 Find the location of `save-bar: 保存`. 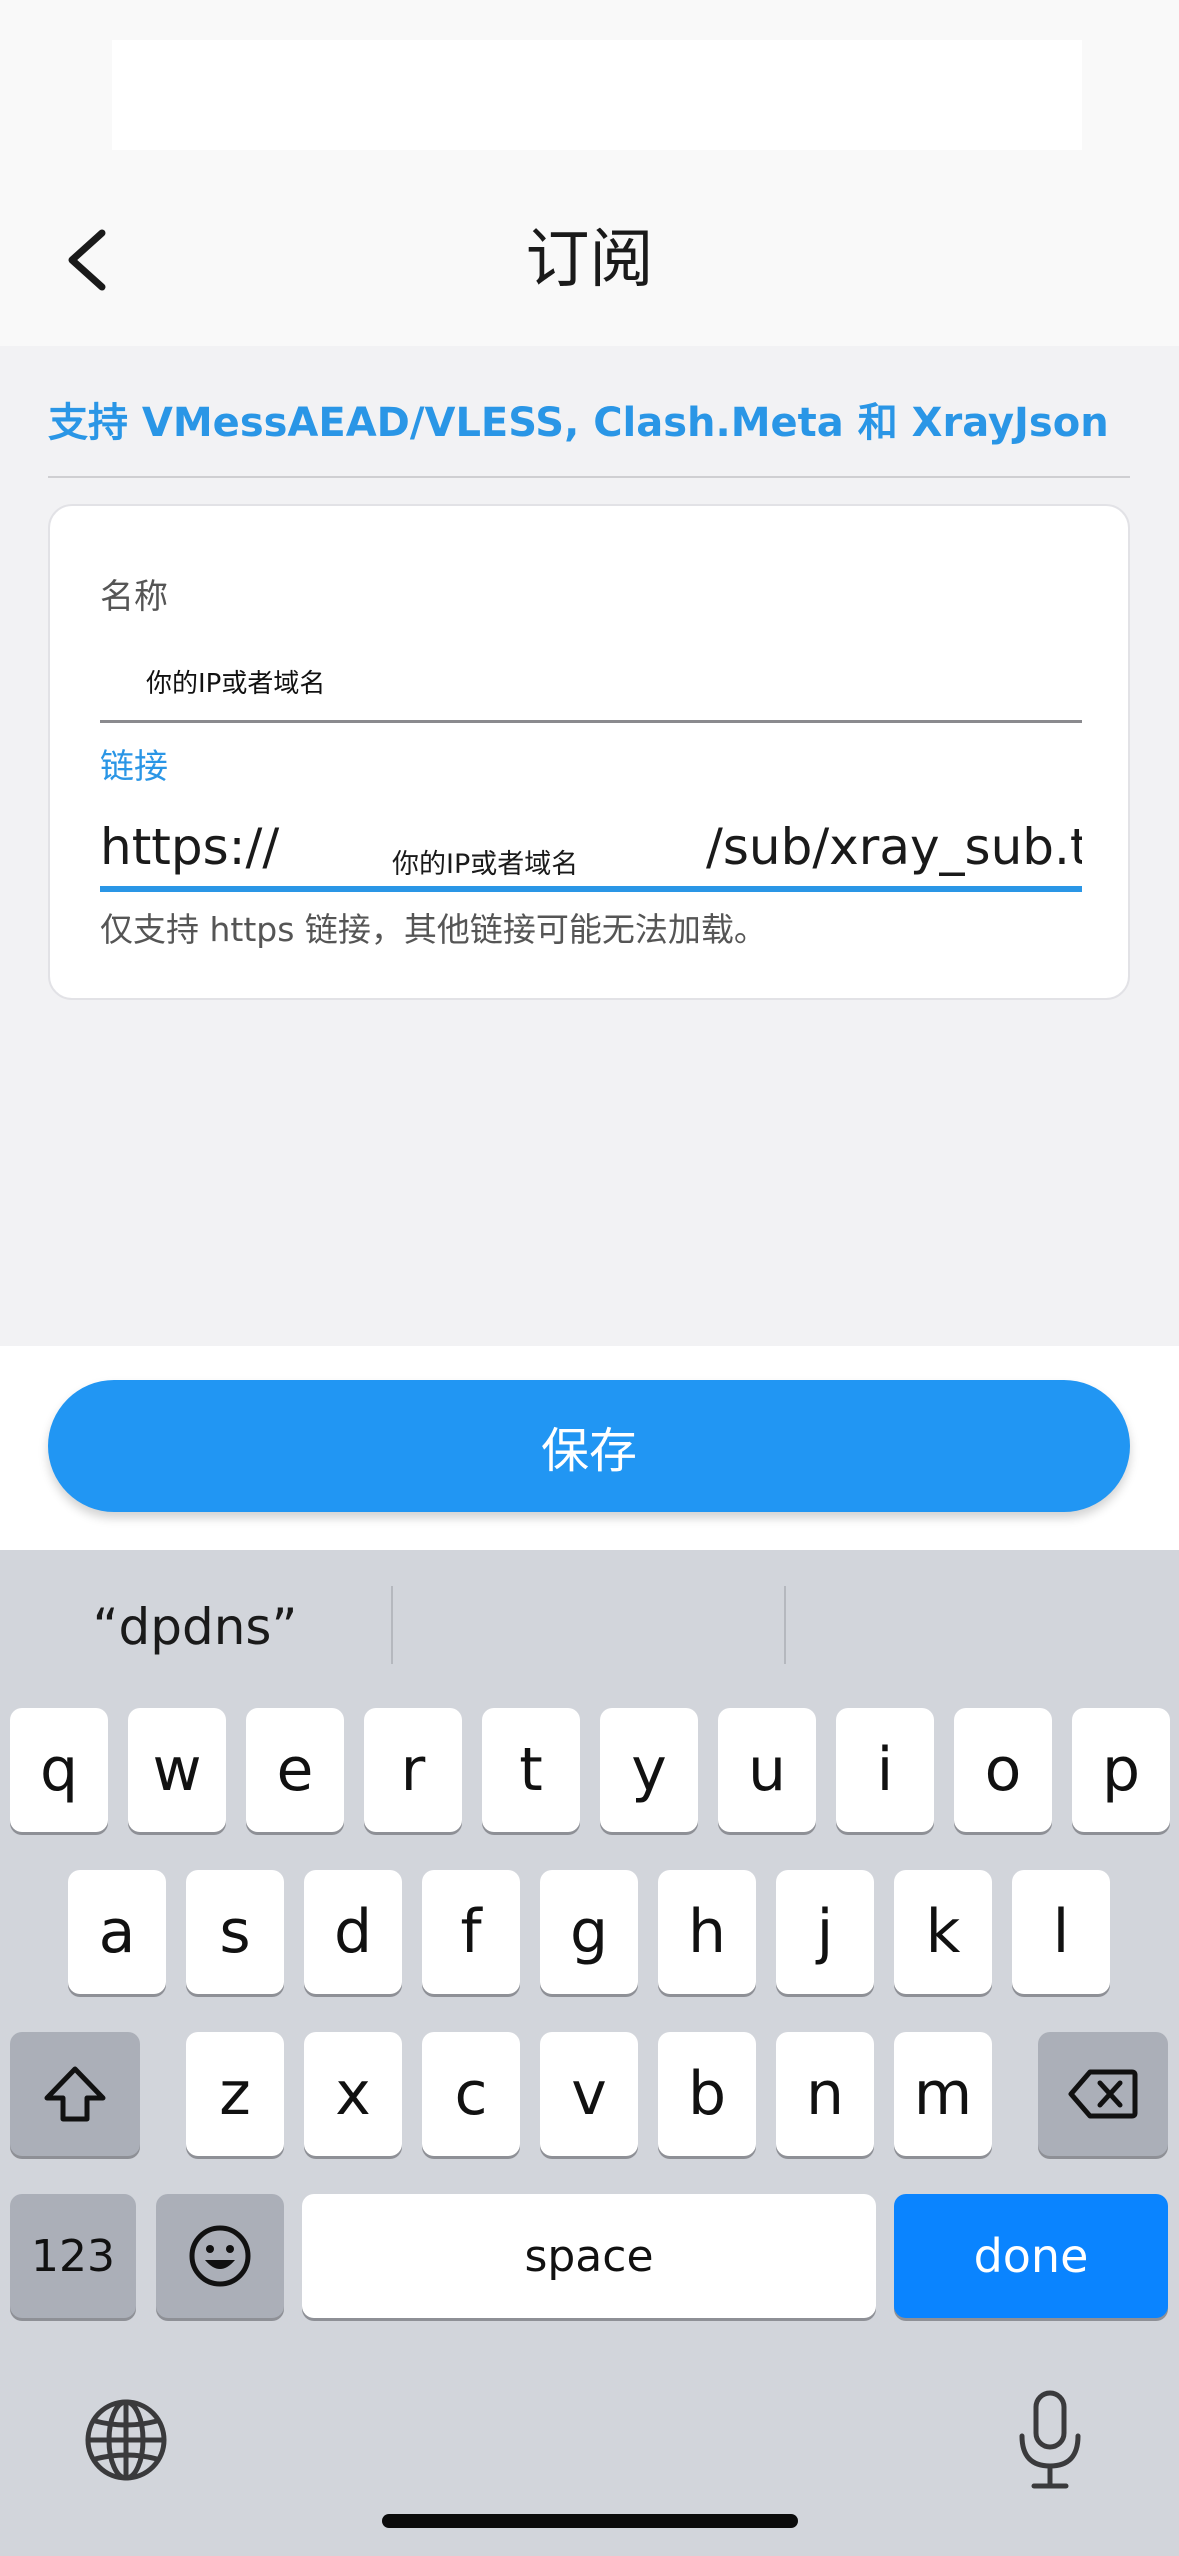

save-bar: 保存 is located at coordinates (589, 1448).